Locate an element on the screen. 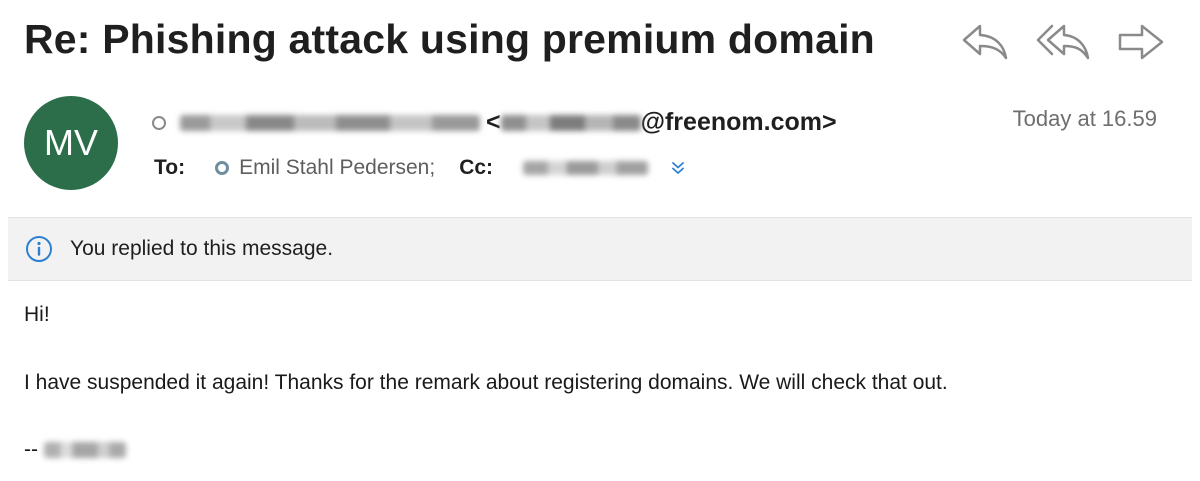  signature-prefix: -- is located at coordinates (31, 449).